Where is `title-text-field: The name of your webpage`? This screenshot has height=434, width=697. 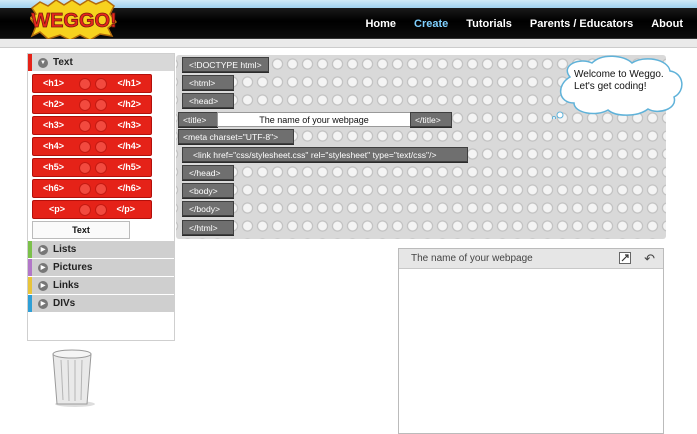 title-text-field: The name of your webpage is located at coordinates (314, 119).